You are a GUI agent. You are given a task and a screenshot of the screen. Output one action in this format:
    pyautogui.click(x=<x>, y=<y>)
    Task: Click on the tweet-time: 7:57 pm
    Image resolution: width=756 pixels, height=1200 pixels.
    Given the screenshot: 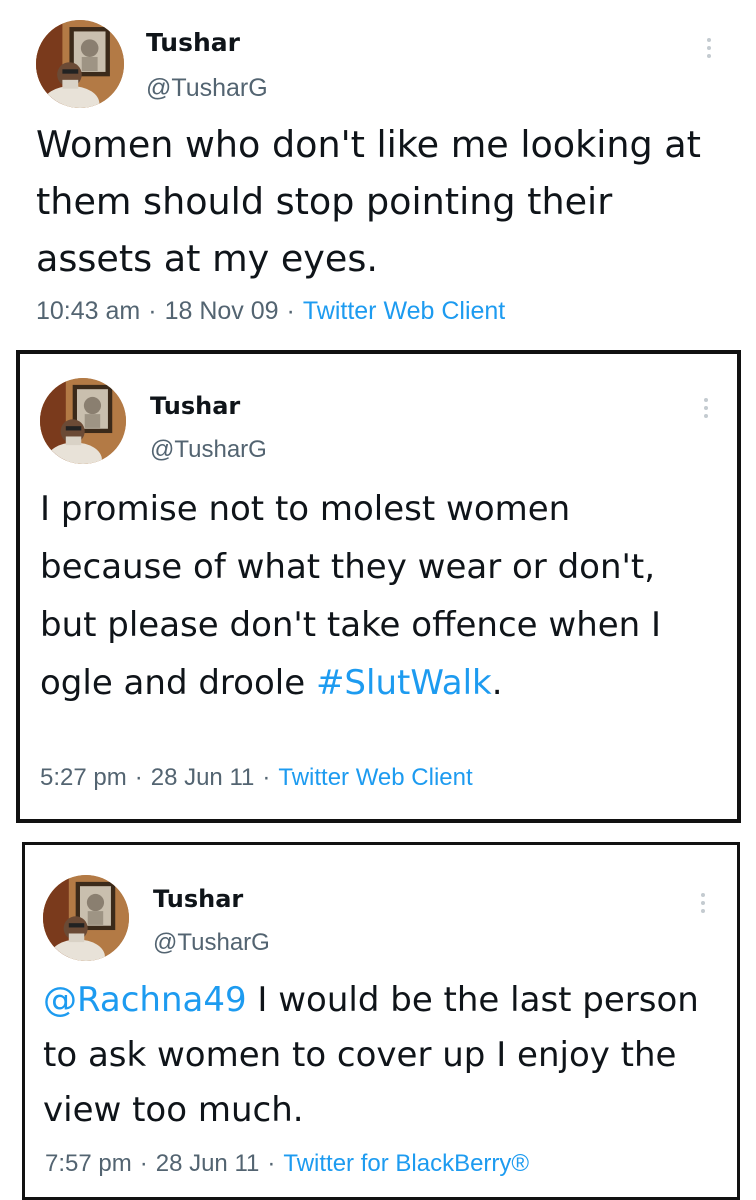 What is the action you would take?
    pyautogui.click(x=88, y=1163)
    